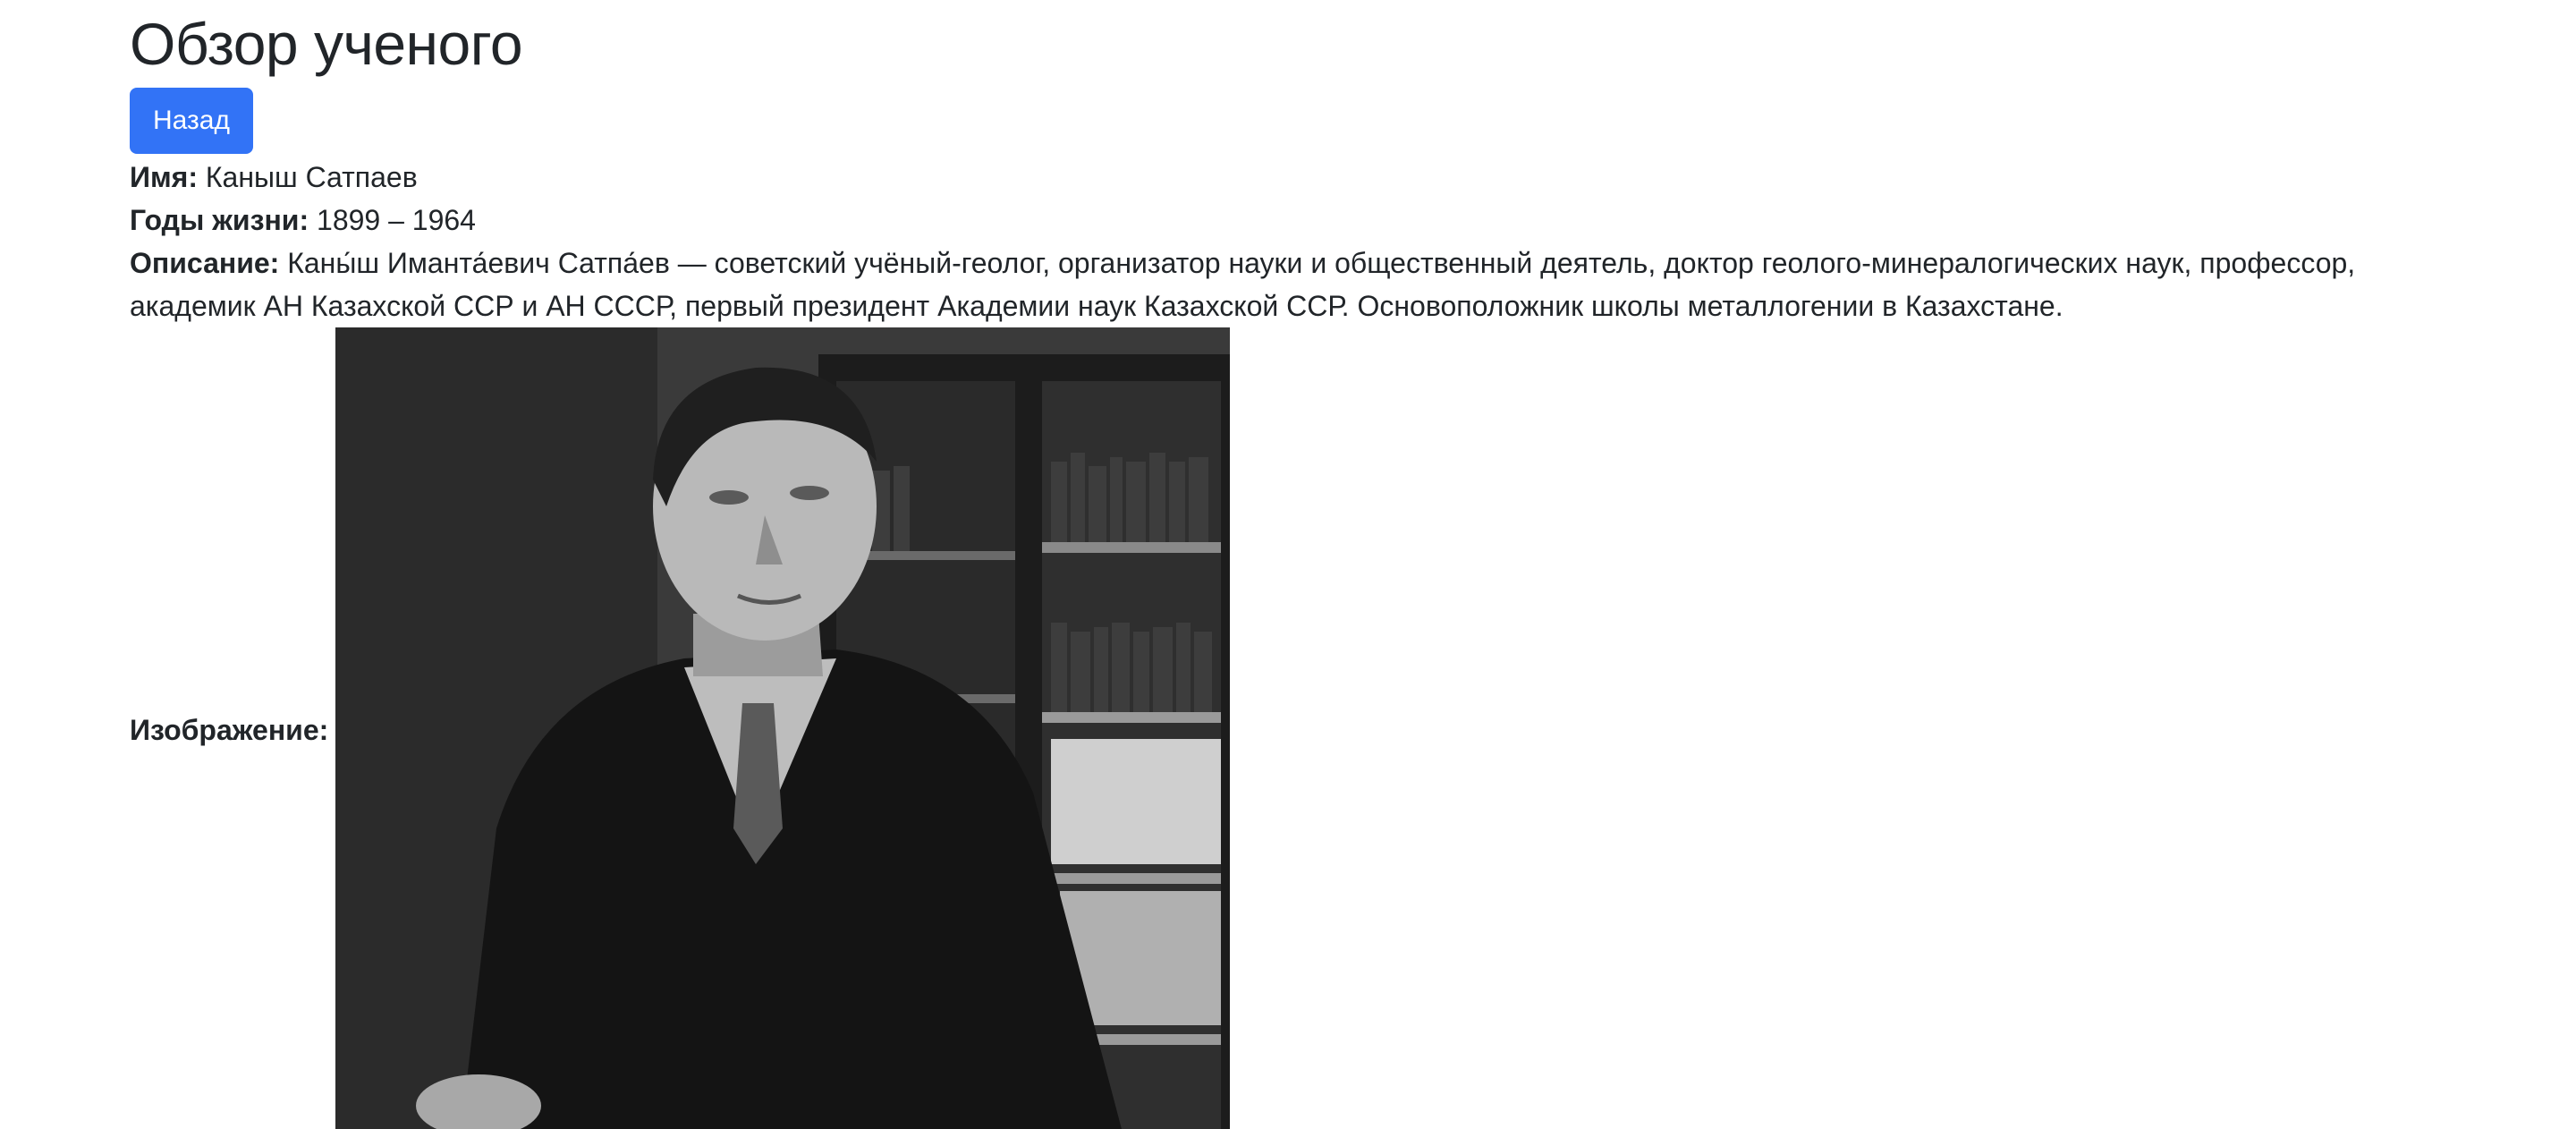 The width and height of the screenshot is (2576, 1129). Describe the element at coordinates (1281, 221) in the screenshot. I see `years-field: Годы жизни: 1899 – 1964` at that location.